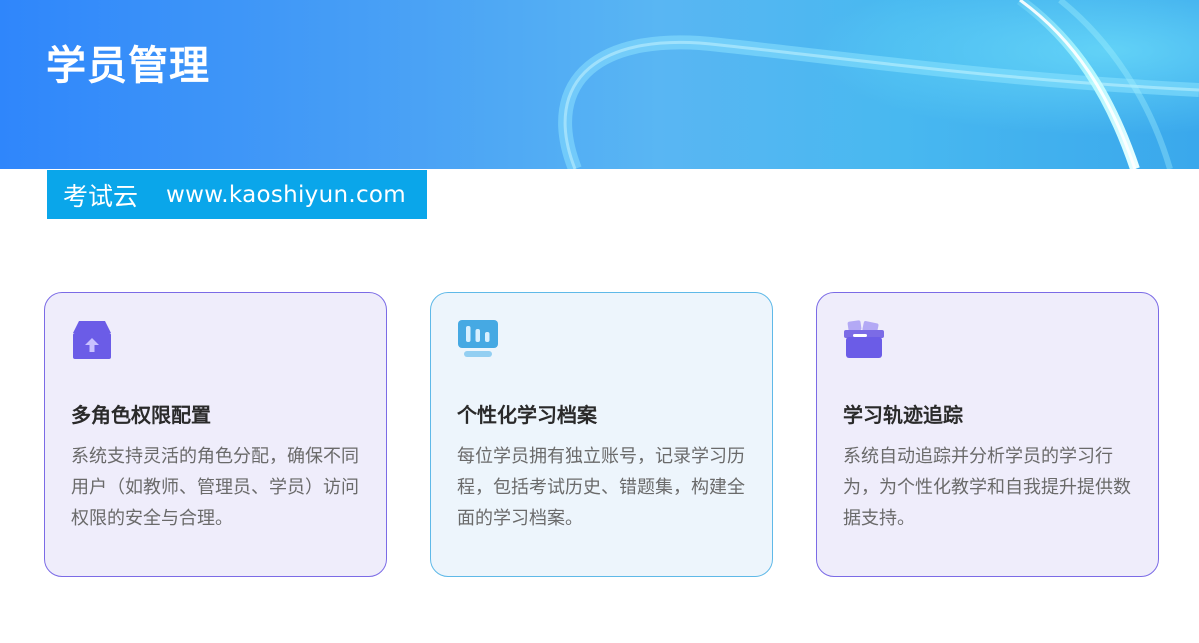 Image resolution: width=1199 pixels, height=643 pixels. What do you see at coordinates (903, 415) in the screenshot?
I see `card-title: 学习轨迹追踪` at bounding box center [903, 415].